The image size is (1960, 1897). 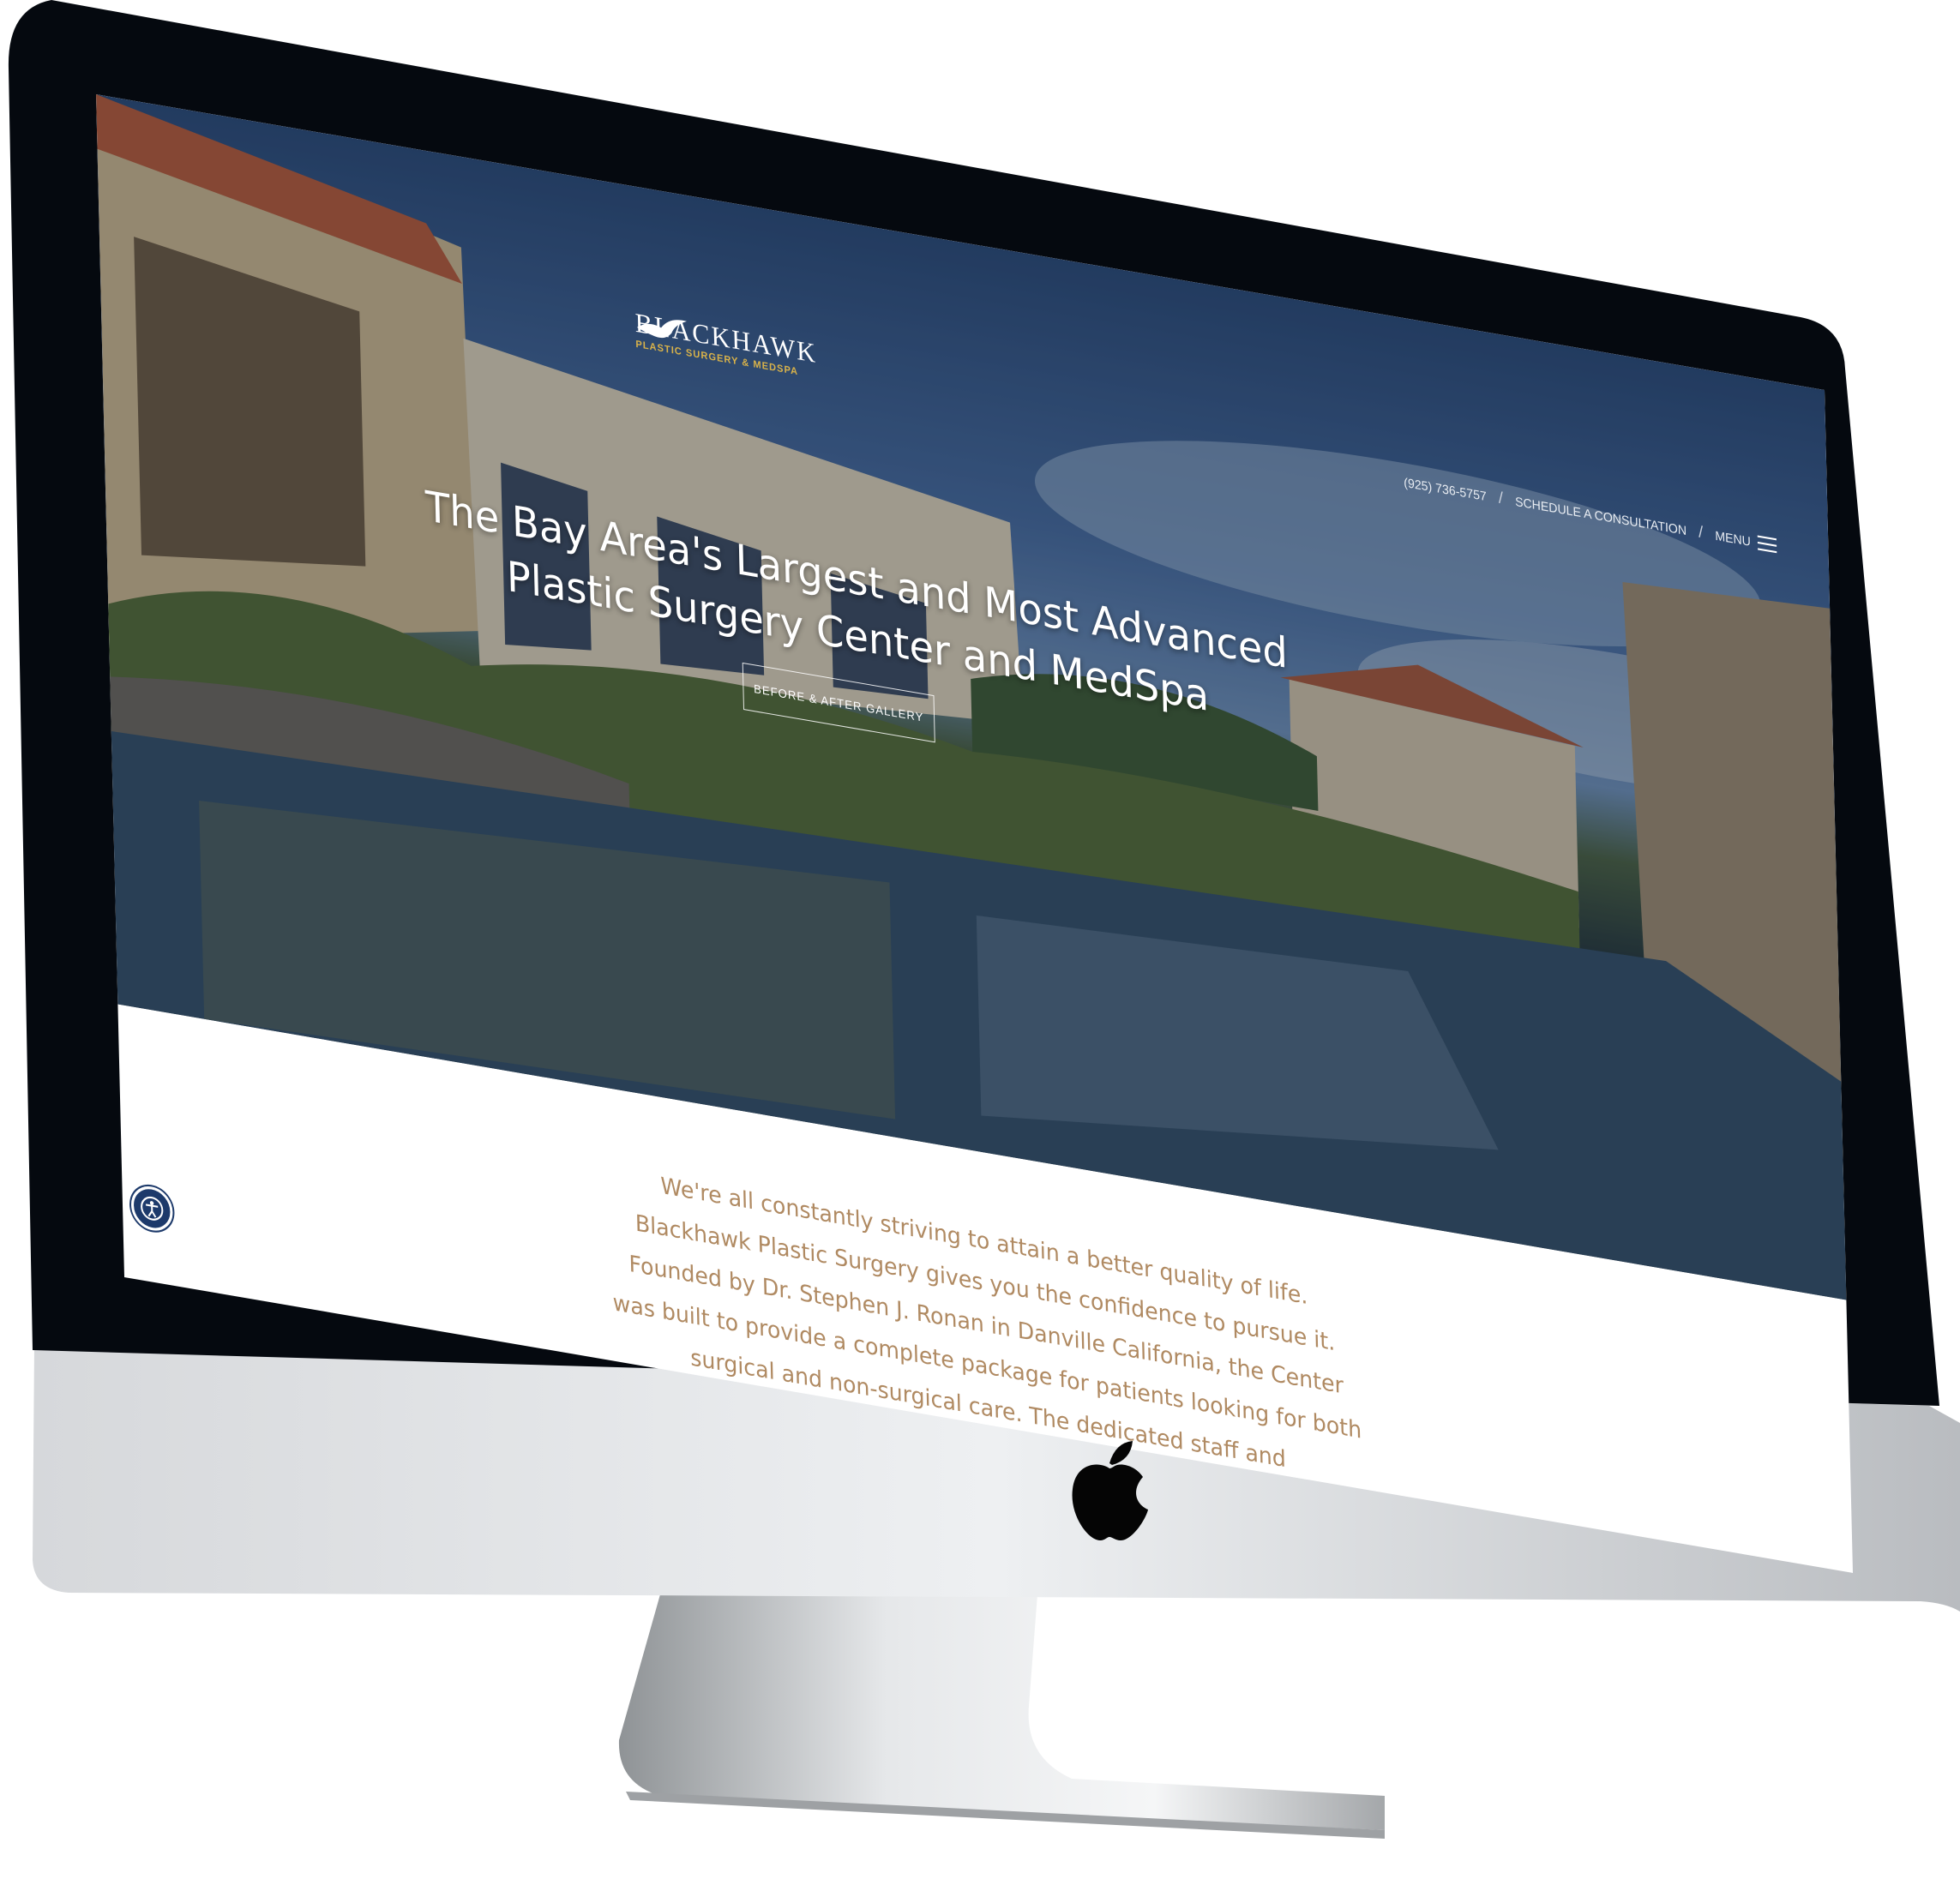 I want to click on accessibility-button, so click(x=152, y=1208).